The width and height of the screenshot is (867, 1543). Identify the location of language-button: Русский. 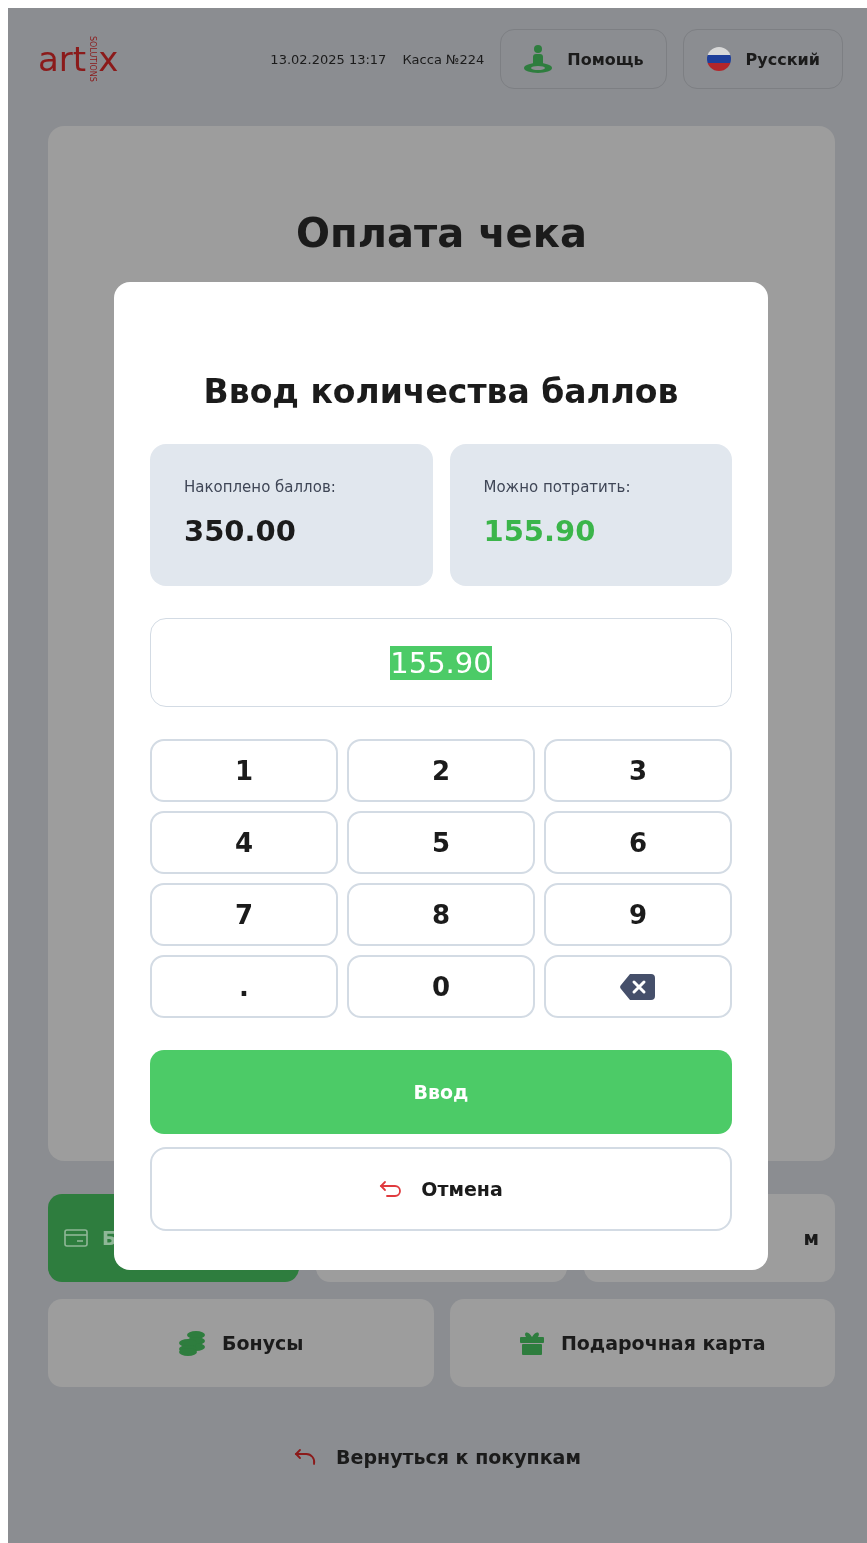
(762, 59).